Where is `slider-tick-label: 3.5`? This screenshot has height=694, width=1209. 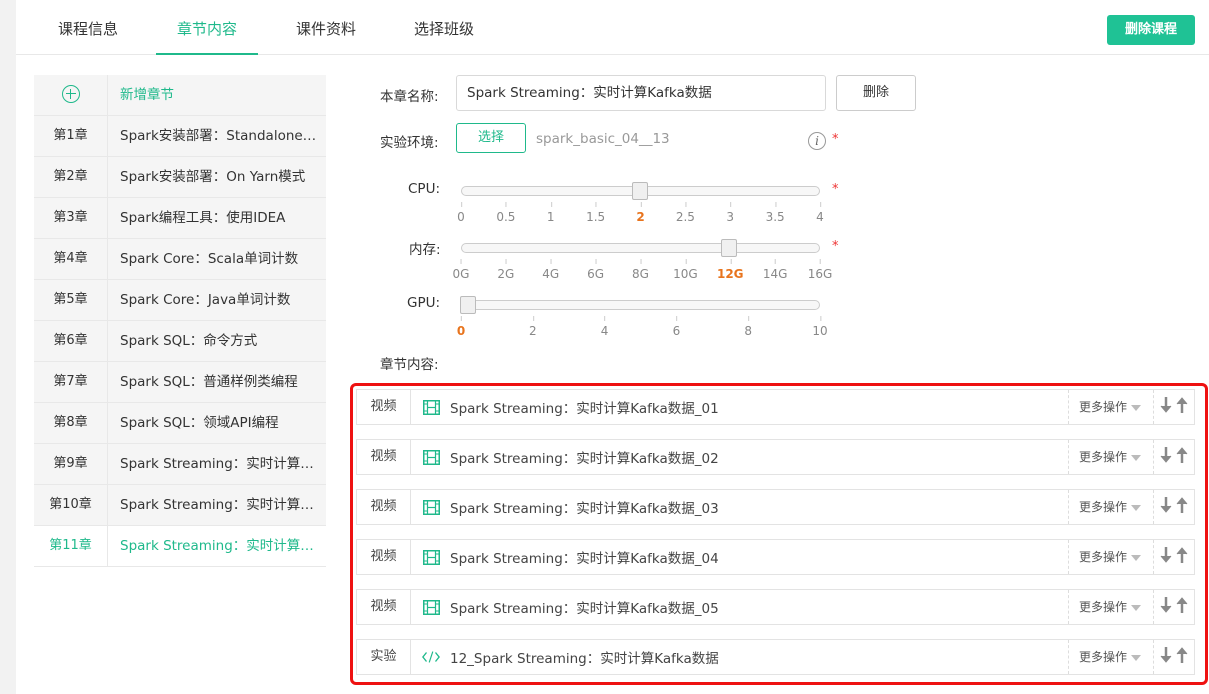
slider-tick-label: 3.5 is located at coordinates (775, 213).